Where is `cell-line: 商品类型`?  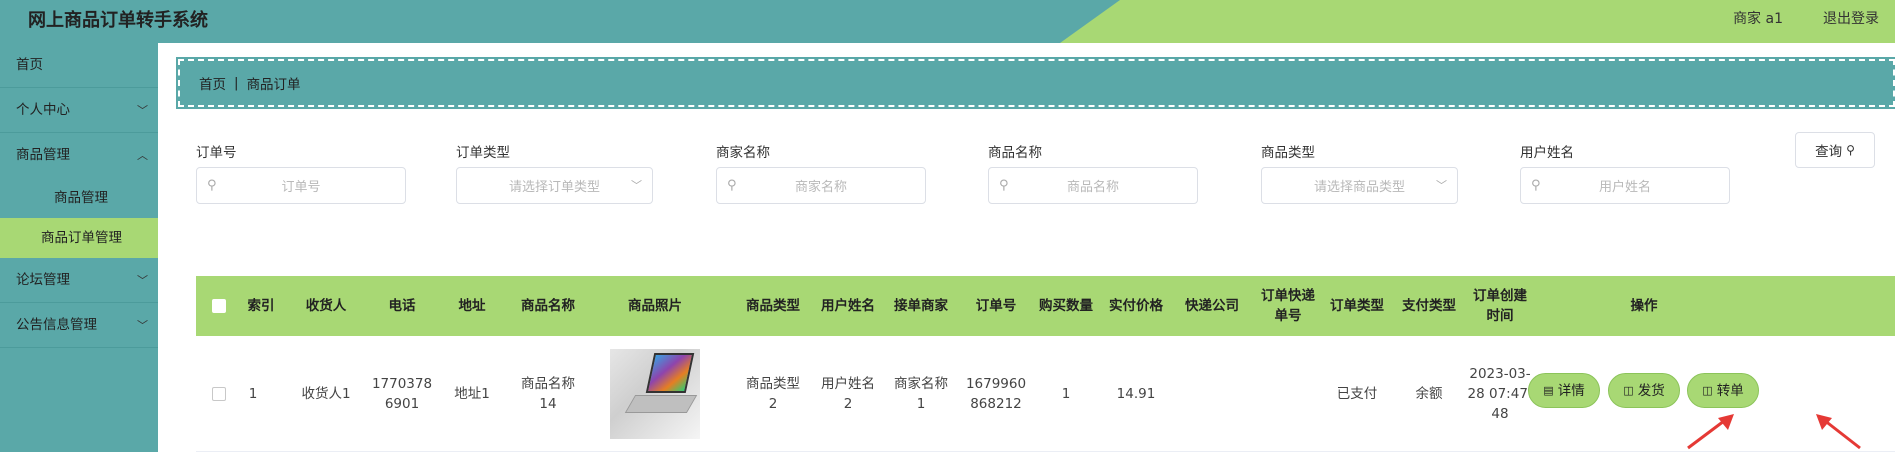
cell-line: 商品类型 is located at coordinates (773, 384).